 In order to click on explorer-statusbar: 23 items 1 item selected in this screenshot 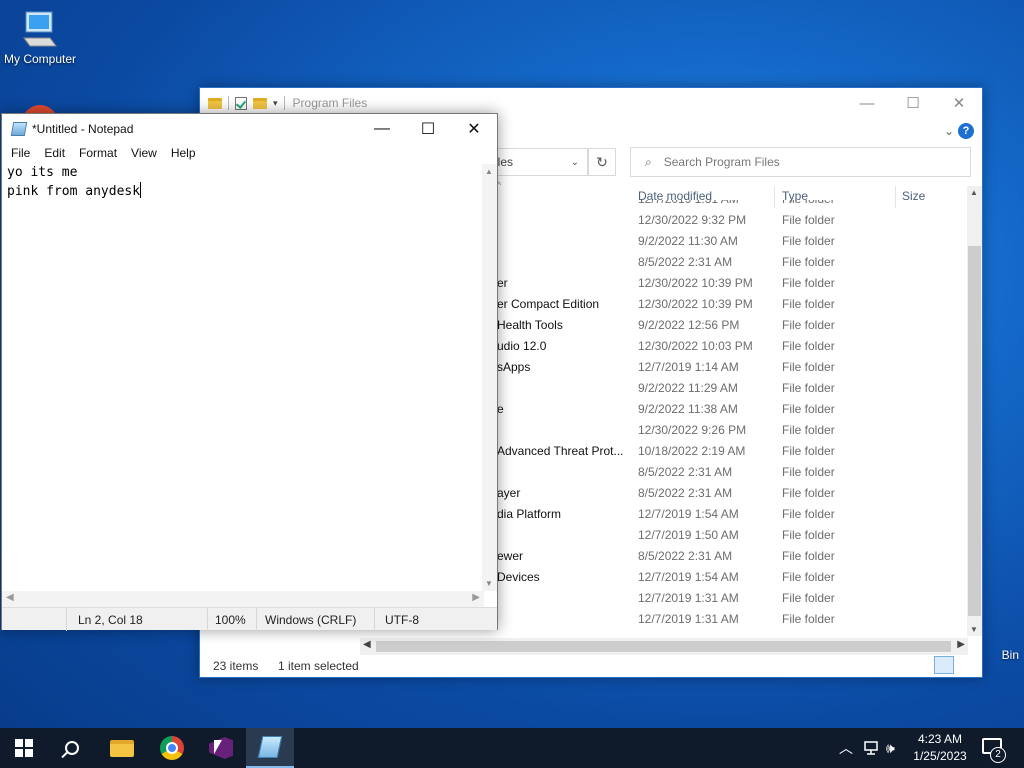, I will do `click(591, 666)`.